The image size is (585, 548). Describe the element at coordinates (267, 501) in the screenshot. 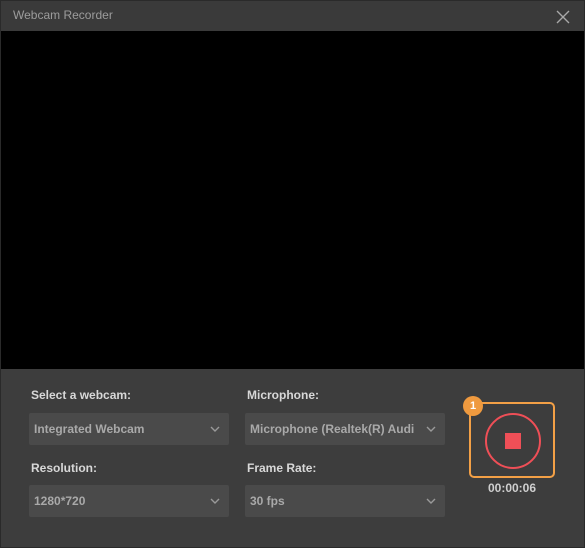

I see `frame-rate-select-value: 30 fps` at that location.